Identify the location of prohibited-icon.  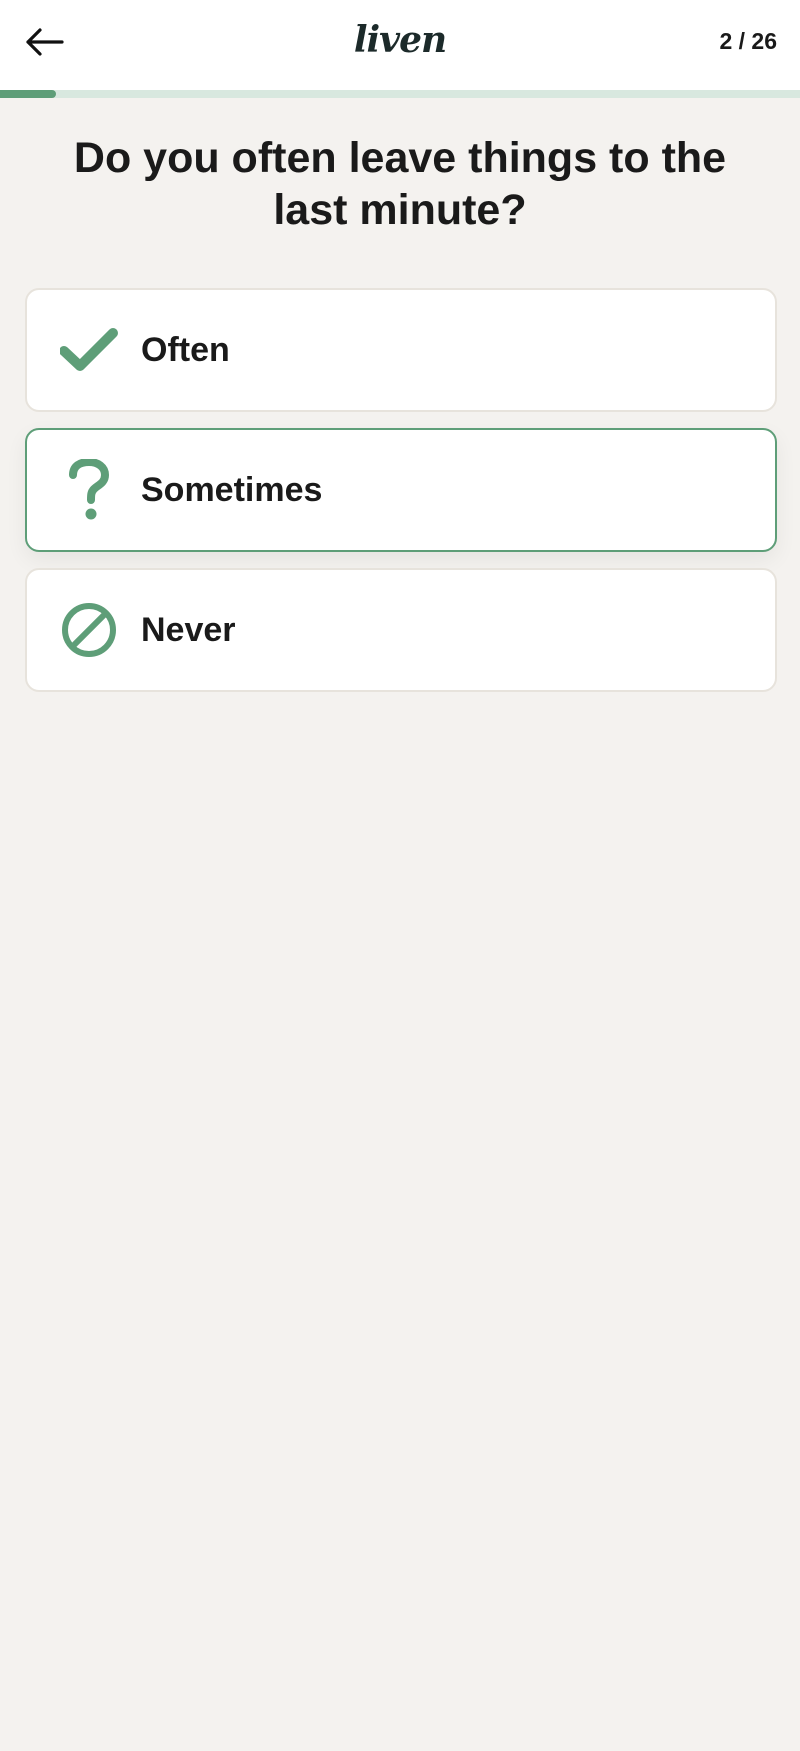
(89, 630).